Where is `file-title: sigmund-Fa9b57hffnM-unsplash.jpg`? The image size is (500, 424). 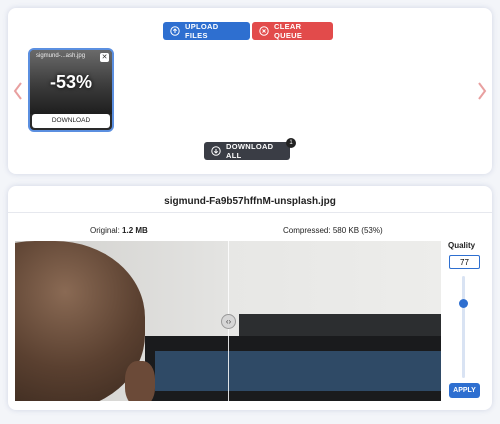 file-title: sigmund-Fa9b57hffnM-unsplash.jpg is located at coordinates (250, 201).